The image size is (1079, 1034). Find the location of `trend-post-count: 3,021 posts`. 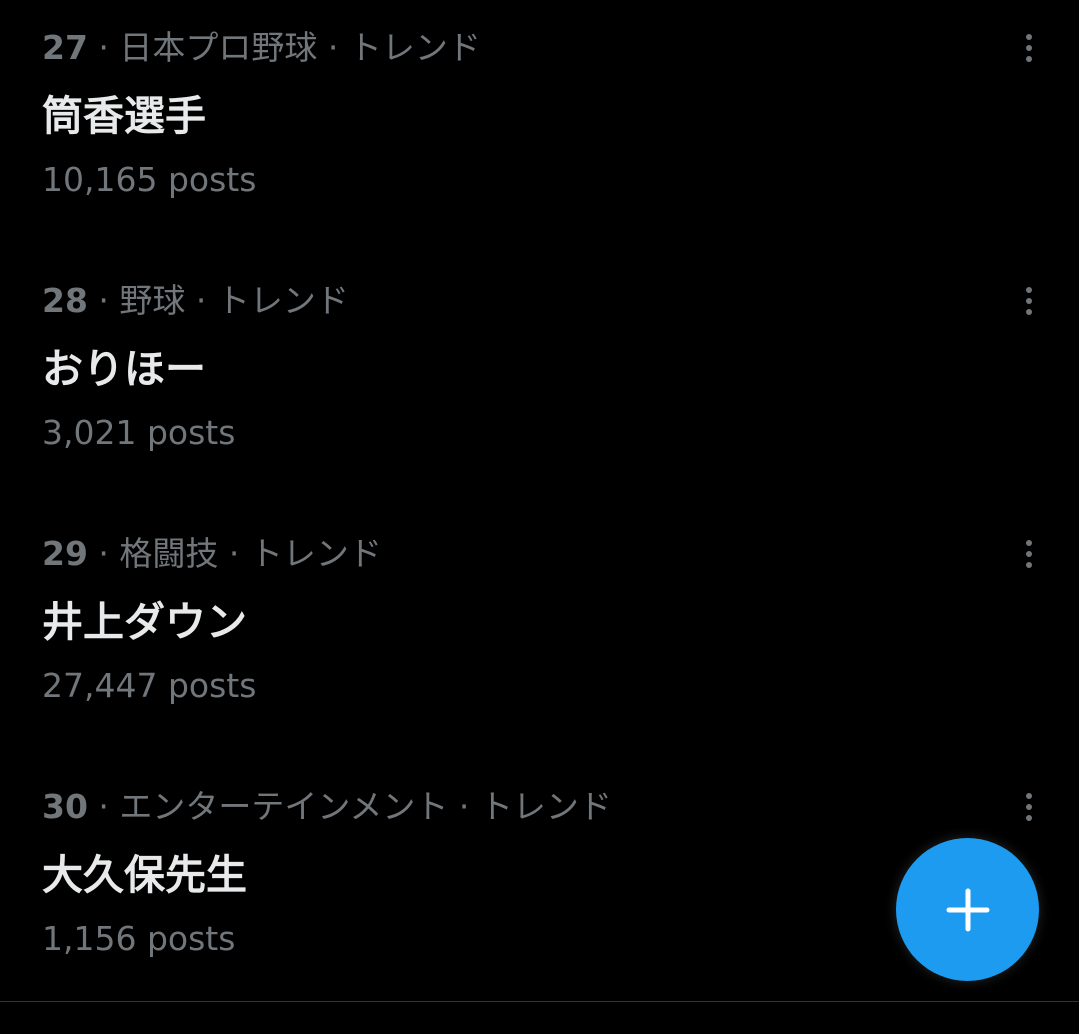

trend-post-count: 3,021 posts is located at coordinates (139, 432).